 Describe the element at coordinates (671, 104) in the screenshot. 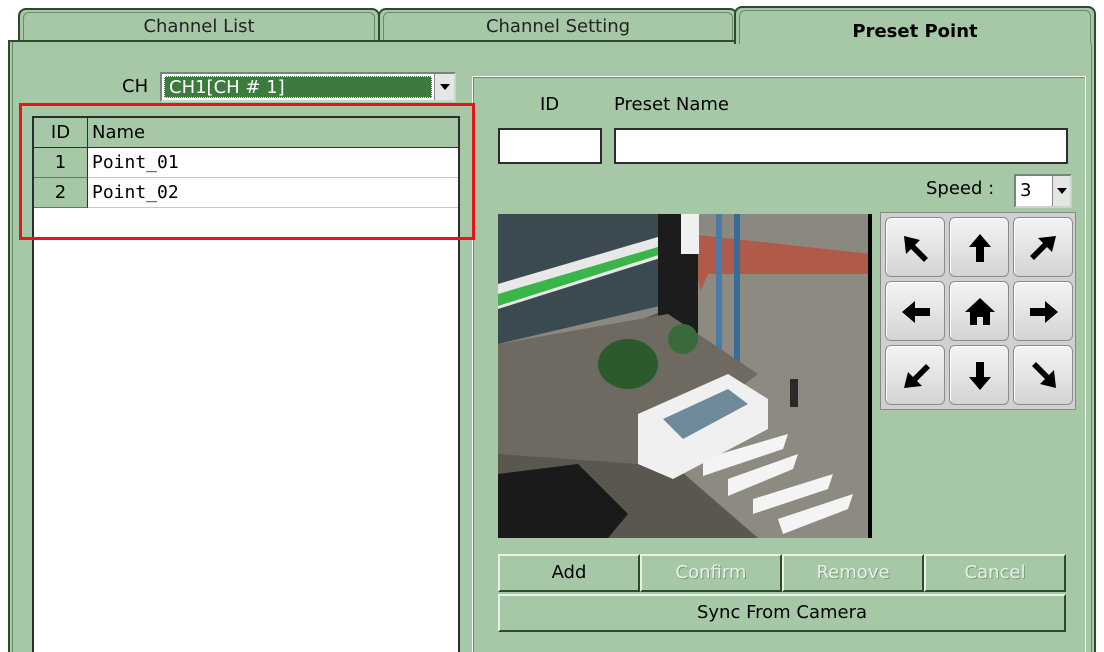

I see `preset-name-label: Preset Name` at that location.